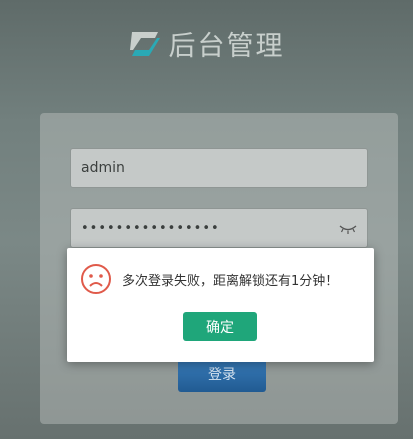 This screenshot has height=439, width=413. Describe the element at coordinates (348, 228) in the screenshot. I see `toggle-password-icon` at that location.